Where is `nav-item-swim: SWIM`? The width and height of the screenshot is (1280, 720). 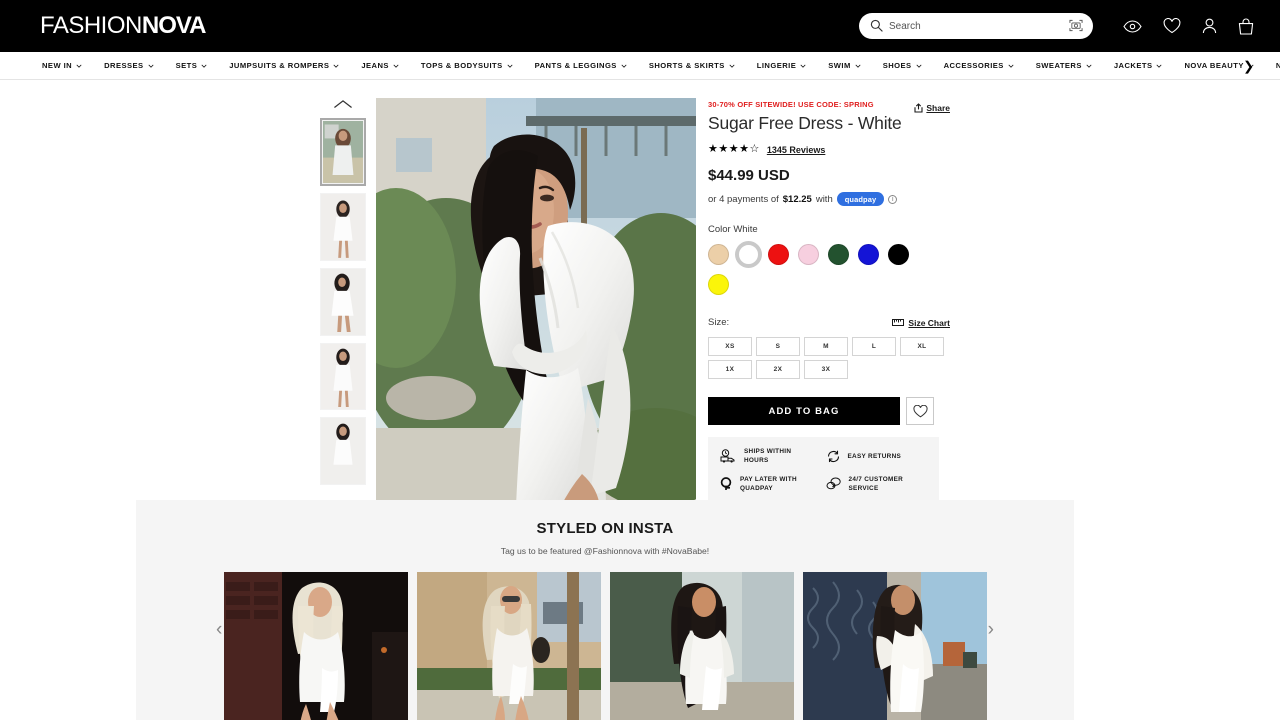
nav-item-swim: SWIM is located at coordinates (844, 65).